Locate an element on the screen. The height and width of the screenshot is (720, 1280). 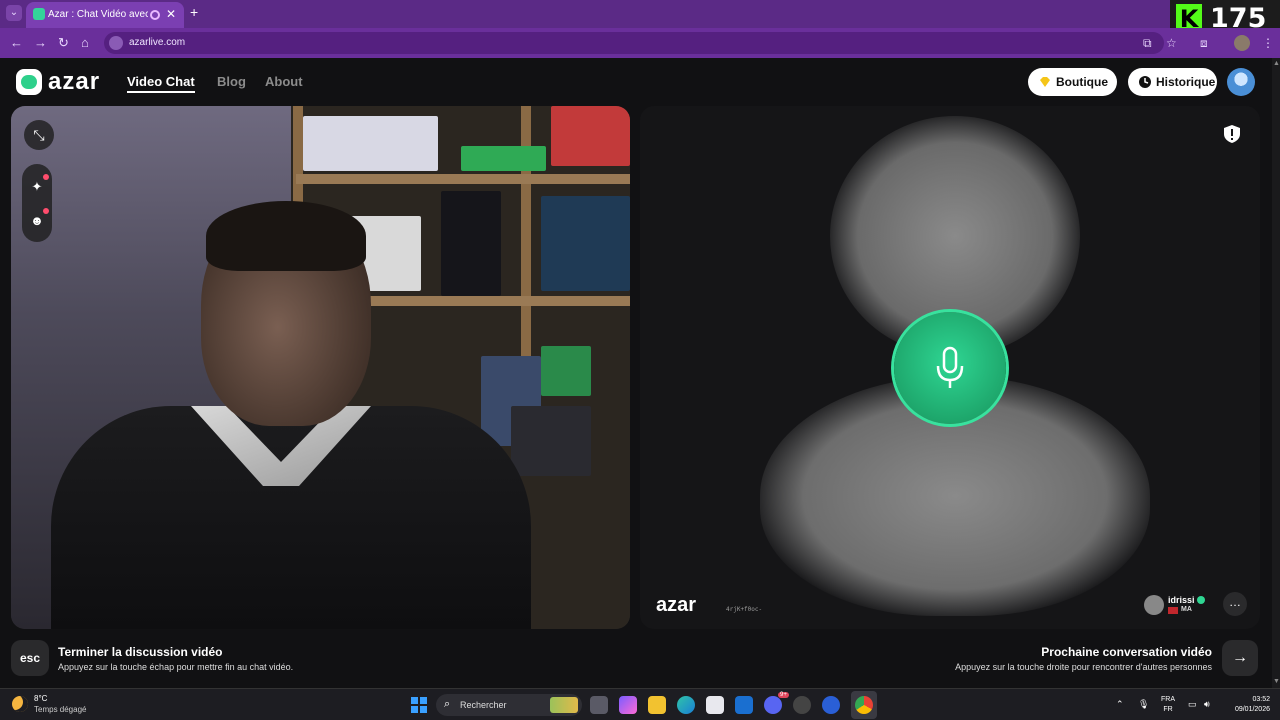
diamond-icon is located at coordinates (1045, 82).